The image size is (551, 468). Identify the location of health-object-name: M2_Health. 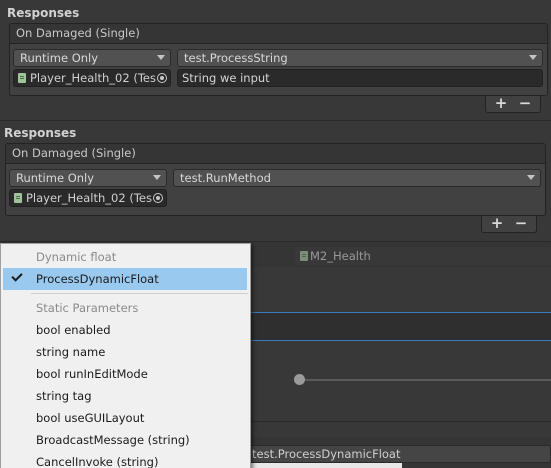
(340, 256).